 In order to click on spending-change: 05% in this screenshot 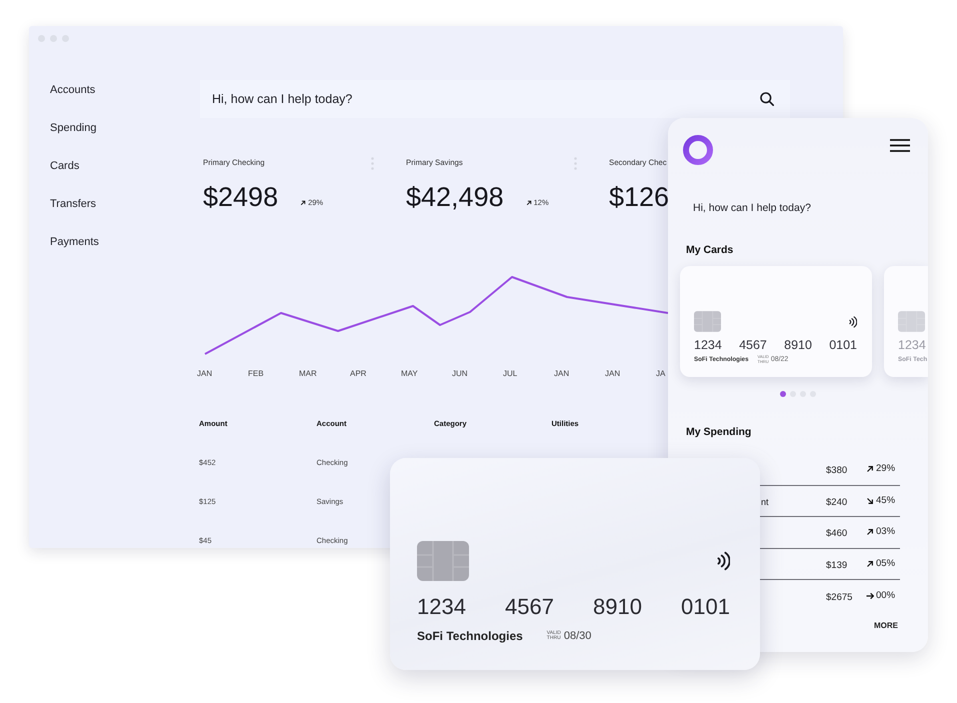, I will do `click(886, 564)`.